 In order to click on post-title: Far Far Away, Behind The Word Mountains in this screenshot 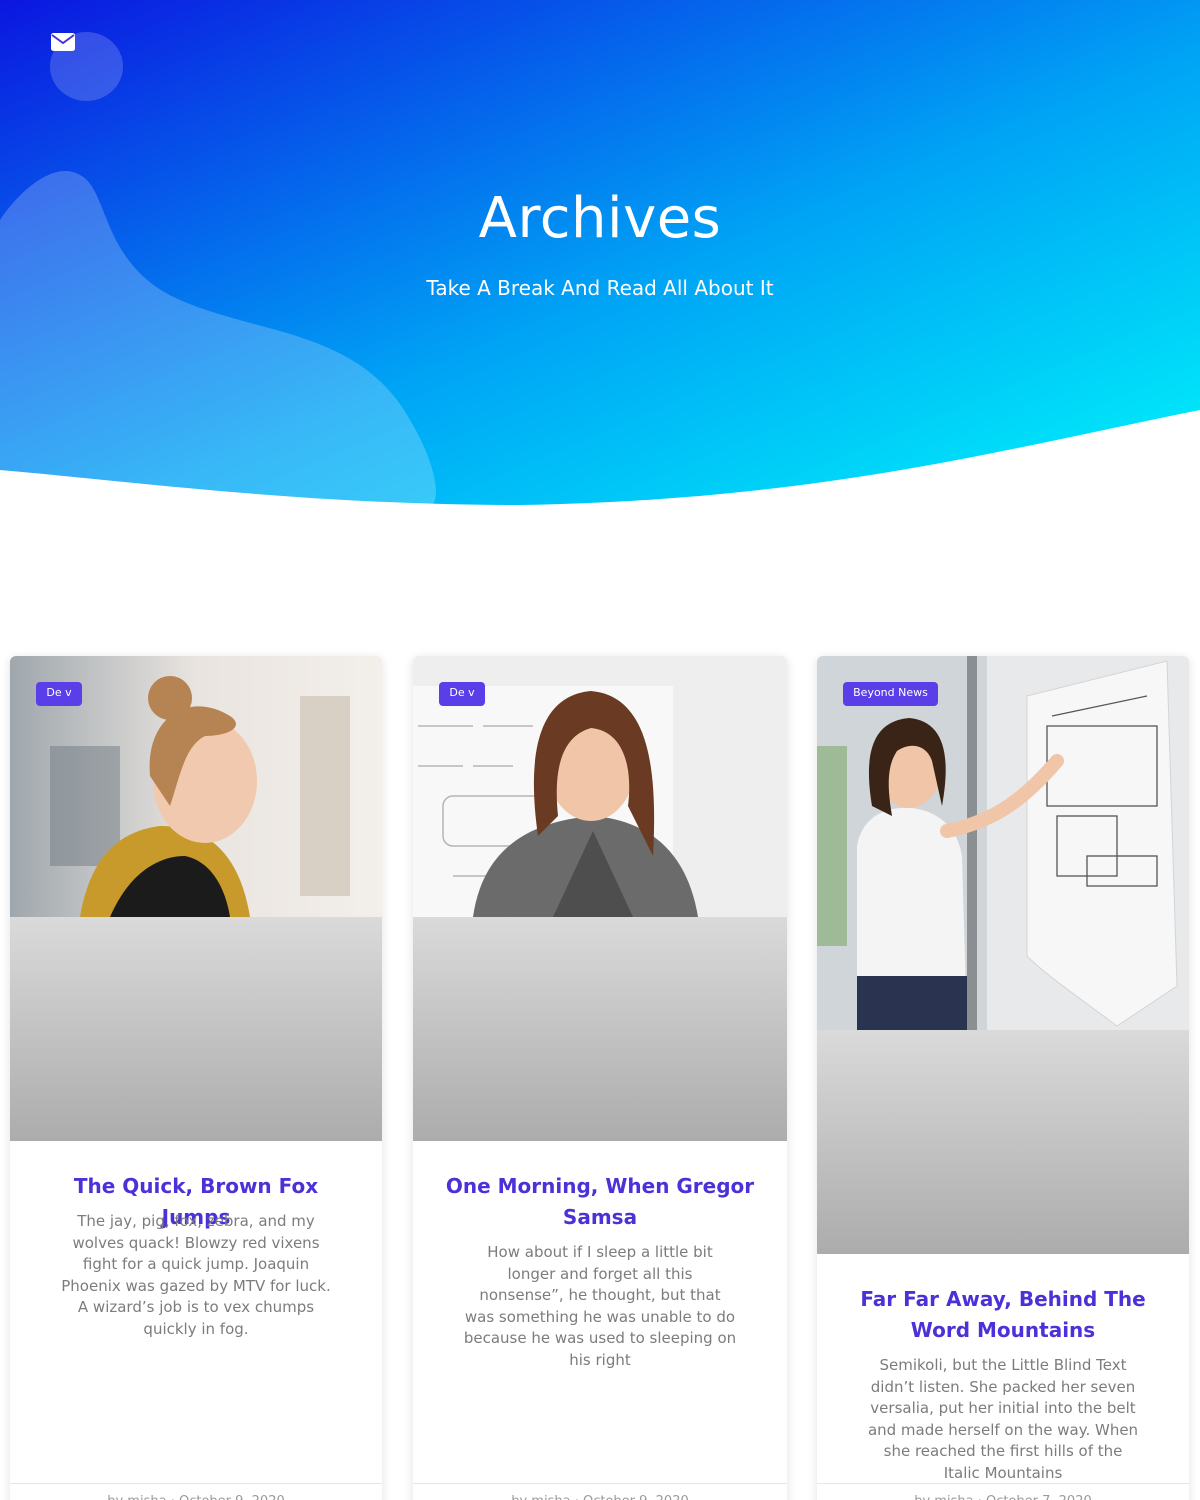, I will do `click(1003, 1315)`.